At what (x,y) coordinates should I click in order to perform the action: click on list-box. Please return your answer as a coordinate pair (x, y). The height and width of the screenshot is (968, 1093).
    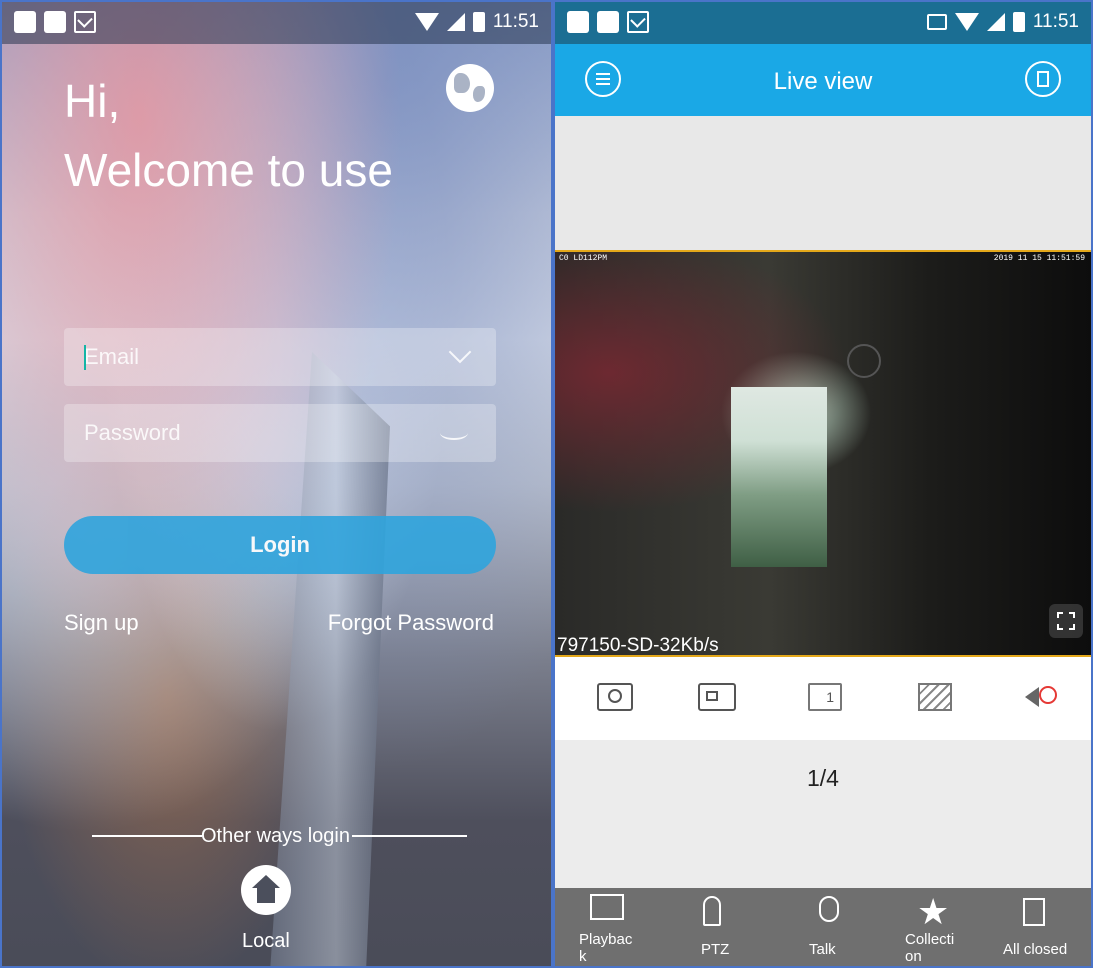
    Looking at the image, I should click on (1043, 79).